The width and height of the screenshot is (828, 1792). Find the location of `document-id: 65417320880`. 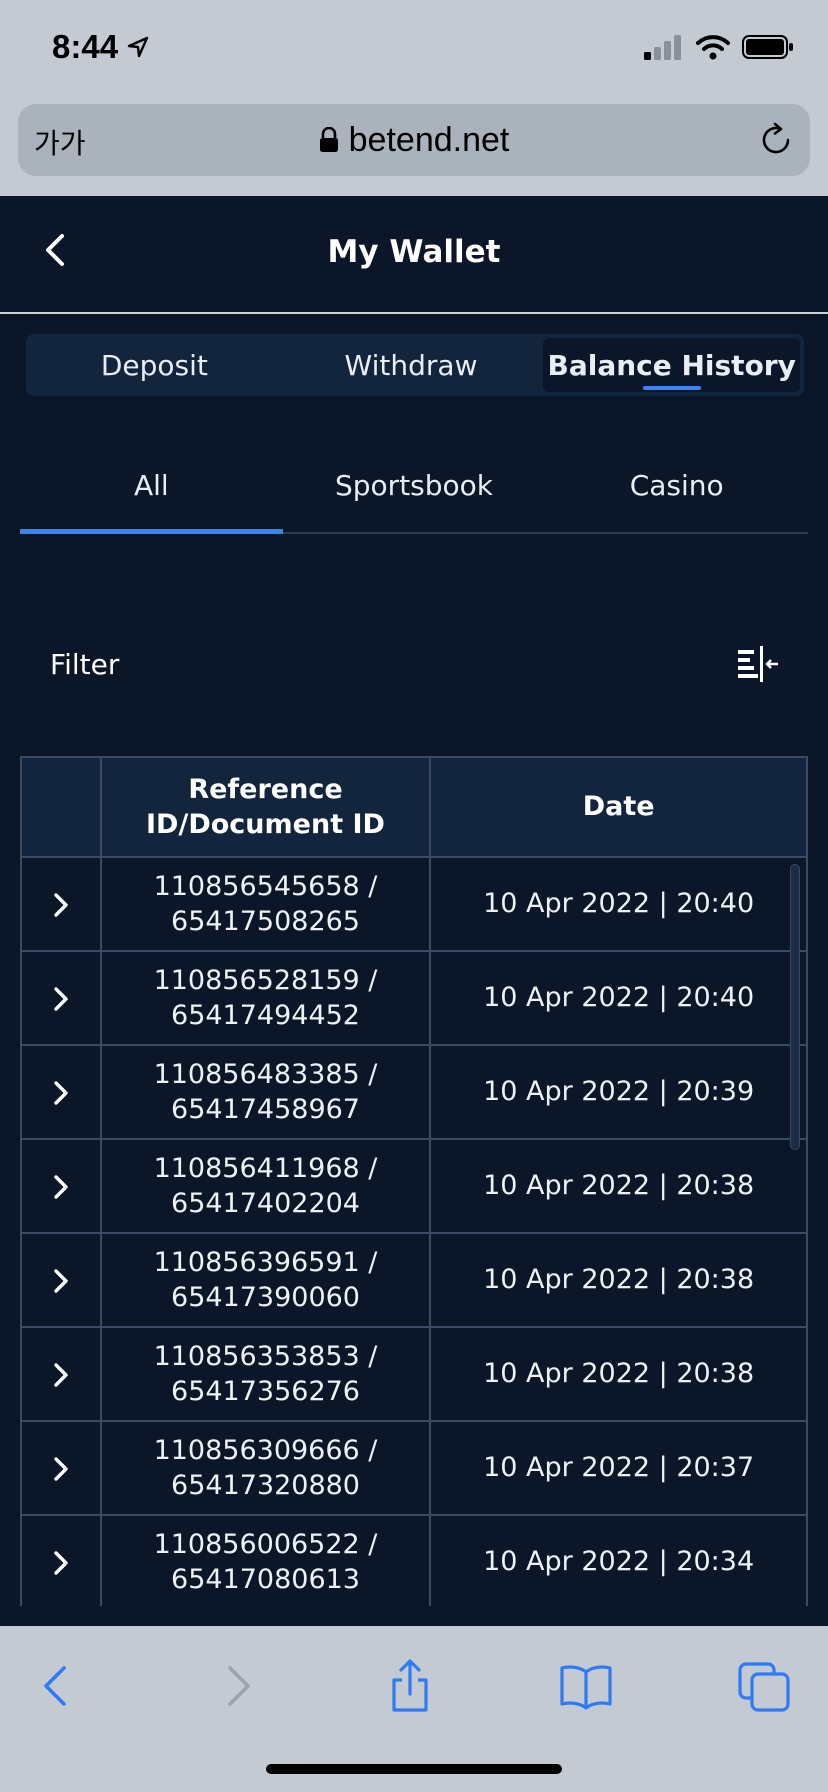

document-id: 65417320880 is located at coordinates (265, 1485).